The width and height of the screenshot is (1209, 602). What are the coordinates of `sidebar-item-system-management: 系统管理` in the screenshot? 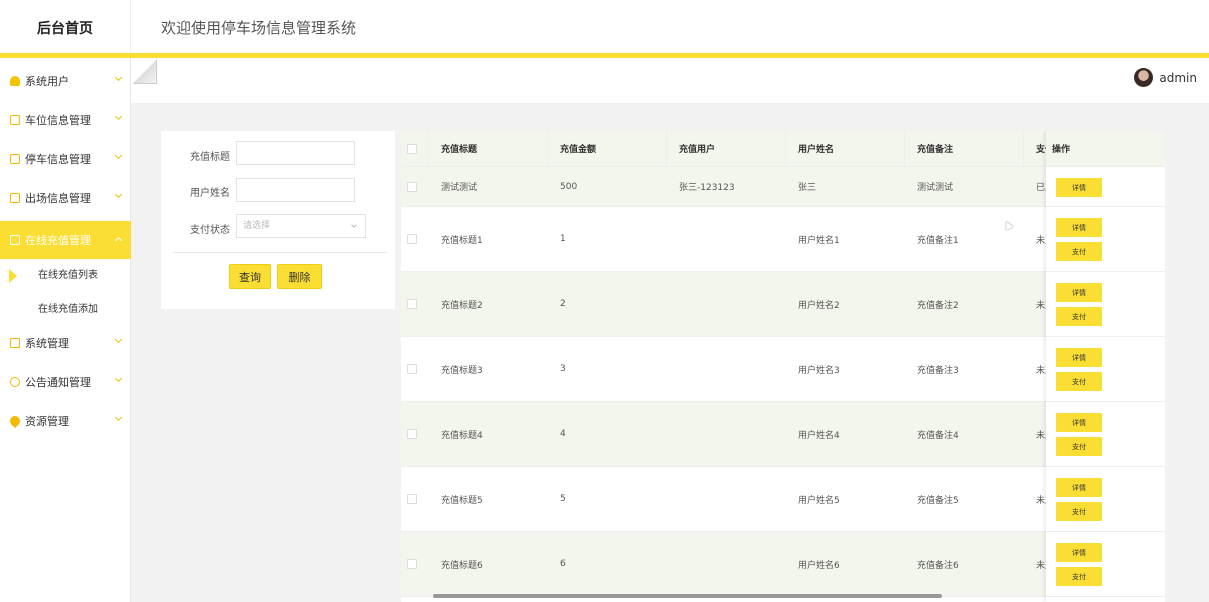 It's located at (65, 343).